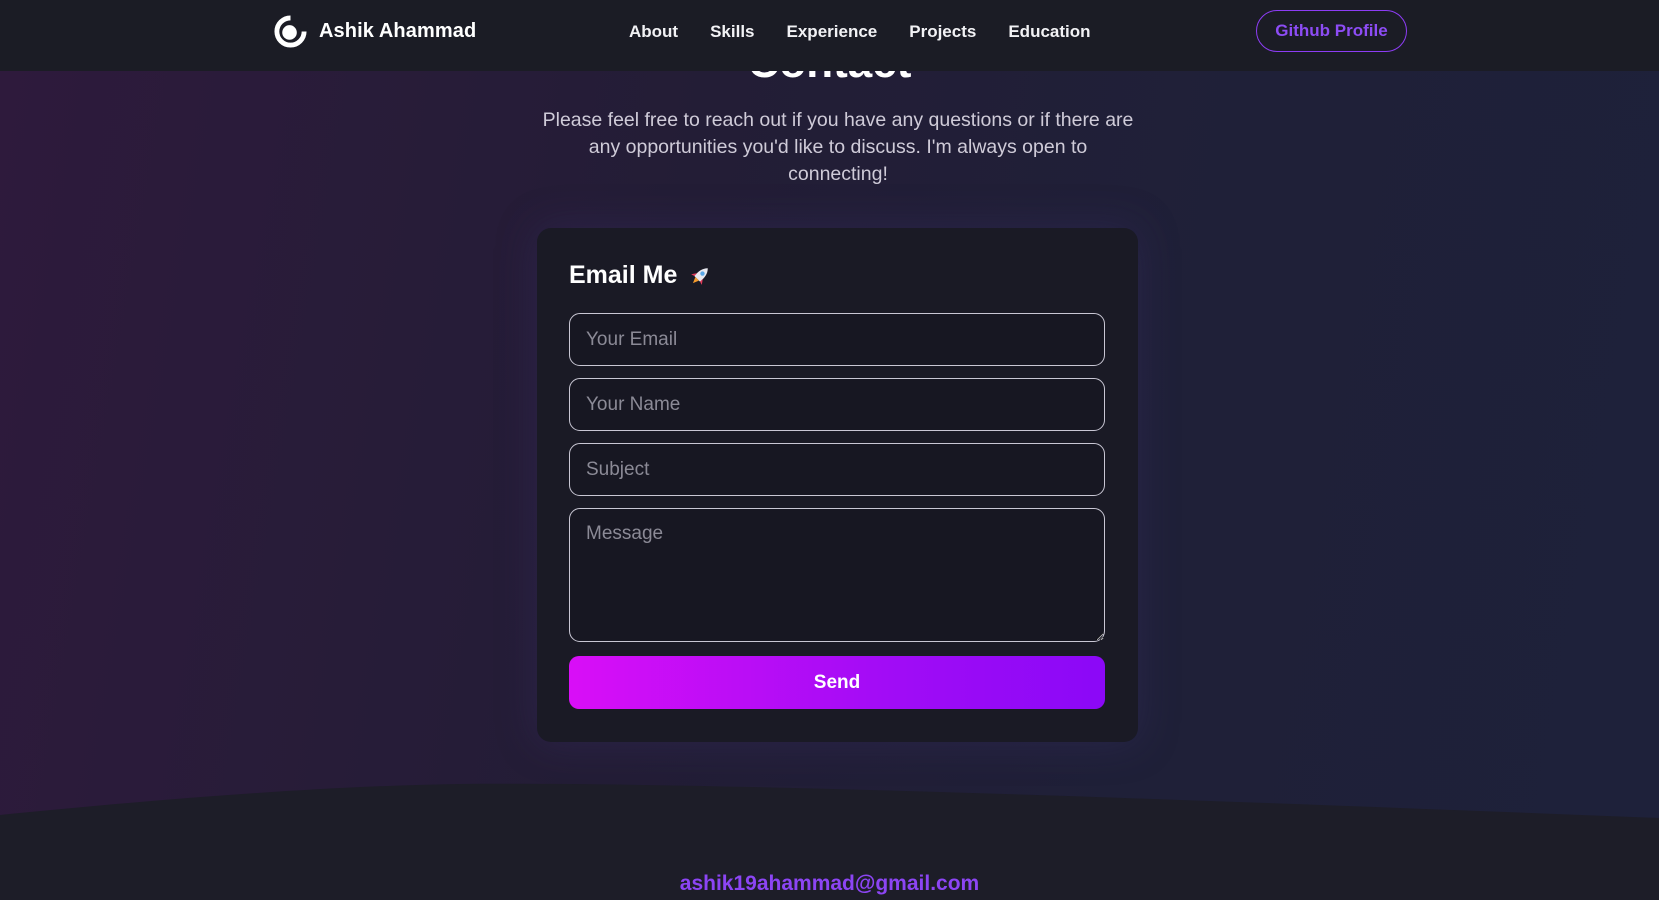 The height and width of the screenshot is (900, 1659). What do you see at coordinates (837, 682) in the screenshot?
I see `send-button: Send` at bounding box center [837, 682].